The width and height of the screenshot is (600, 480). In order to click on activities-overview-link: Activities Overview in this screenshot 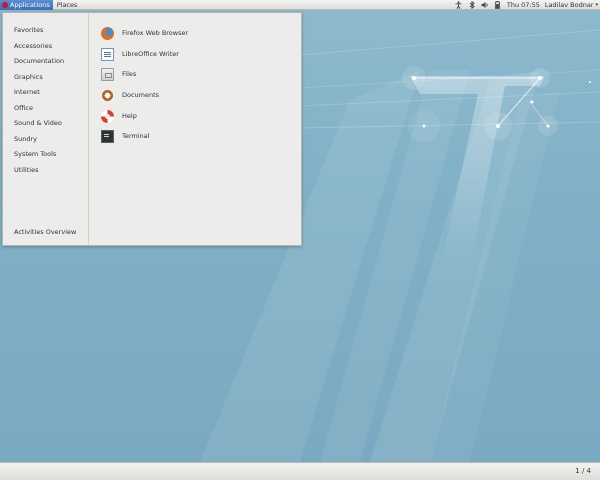, I will do `click(45, 232)`.